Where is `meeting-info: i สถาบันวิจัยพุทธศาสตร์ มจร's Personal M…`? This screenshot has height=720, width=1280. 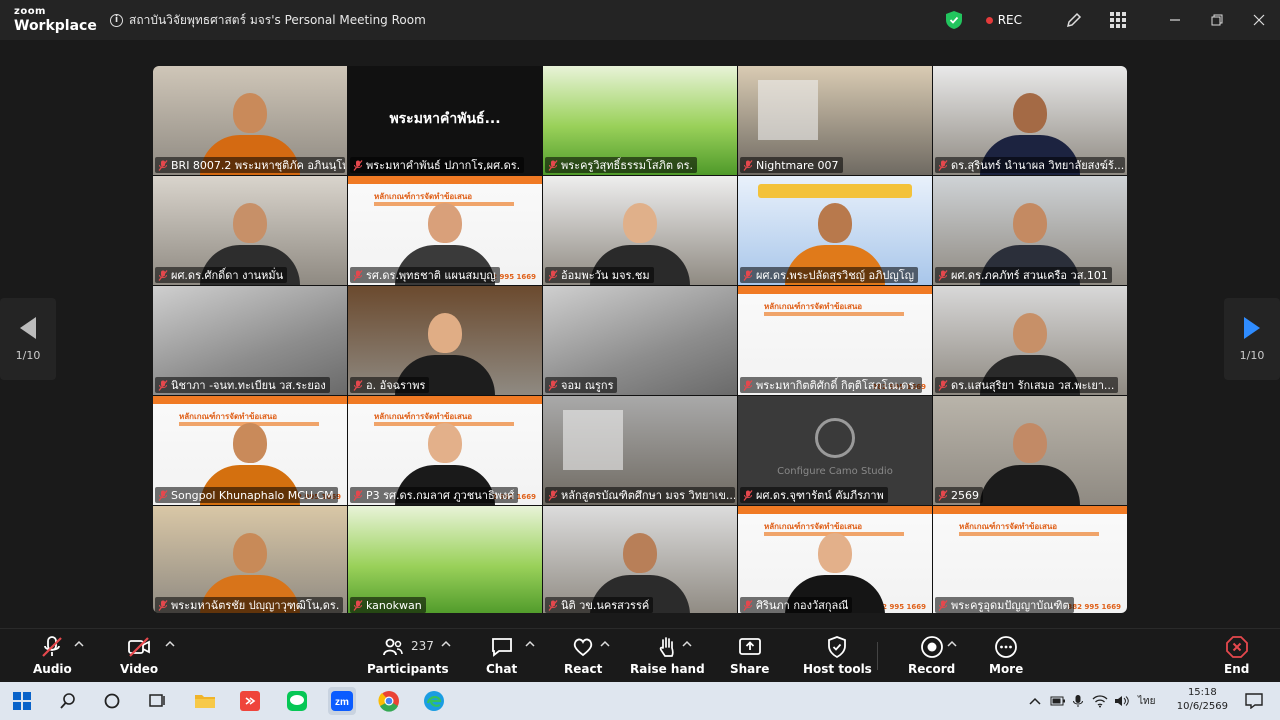
meeting-info: i สถาบันวิจัยพุทธศาสตร์ มจร's Personal M… is located at coordinates (268, 20).